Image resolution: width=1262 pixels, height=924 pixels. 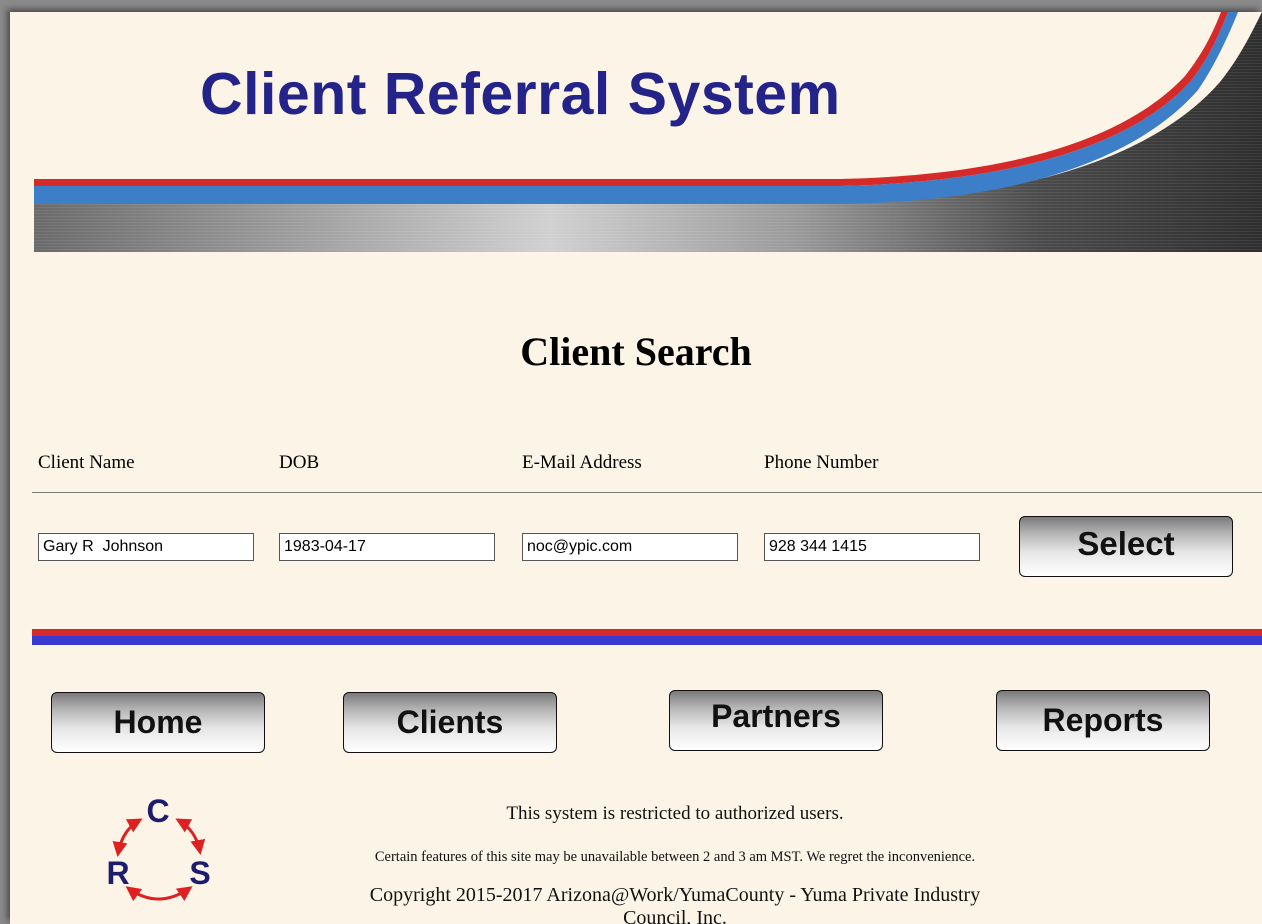 I want to click on column-label-client-name: Client Name, so click(x=86, y=462).